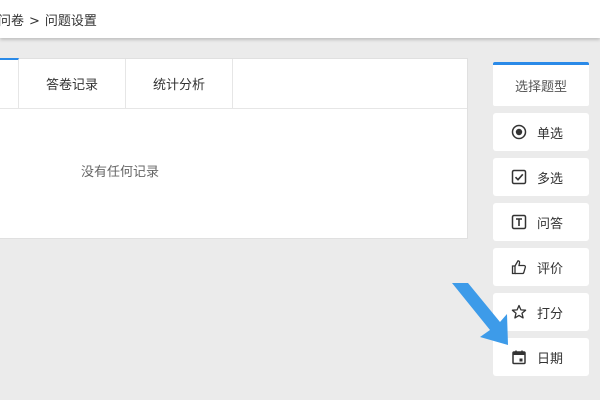  I want to click on question-type-score: 打分, so click(541, 312).